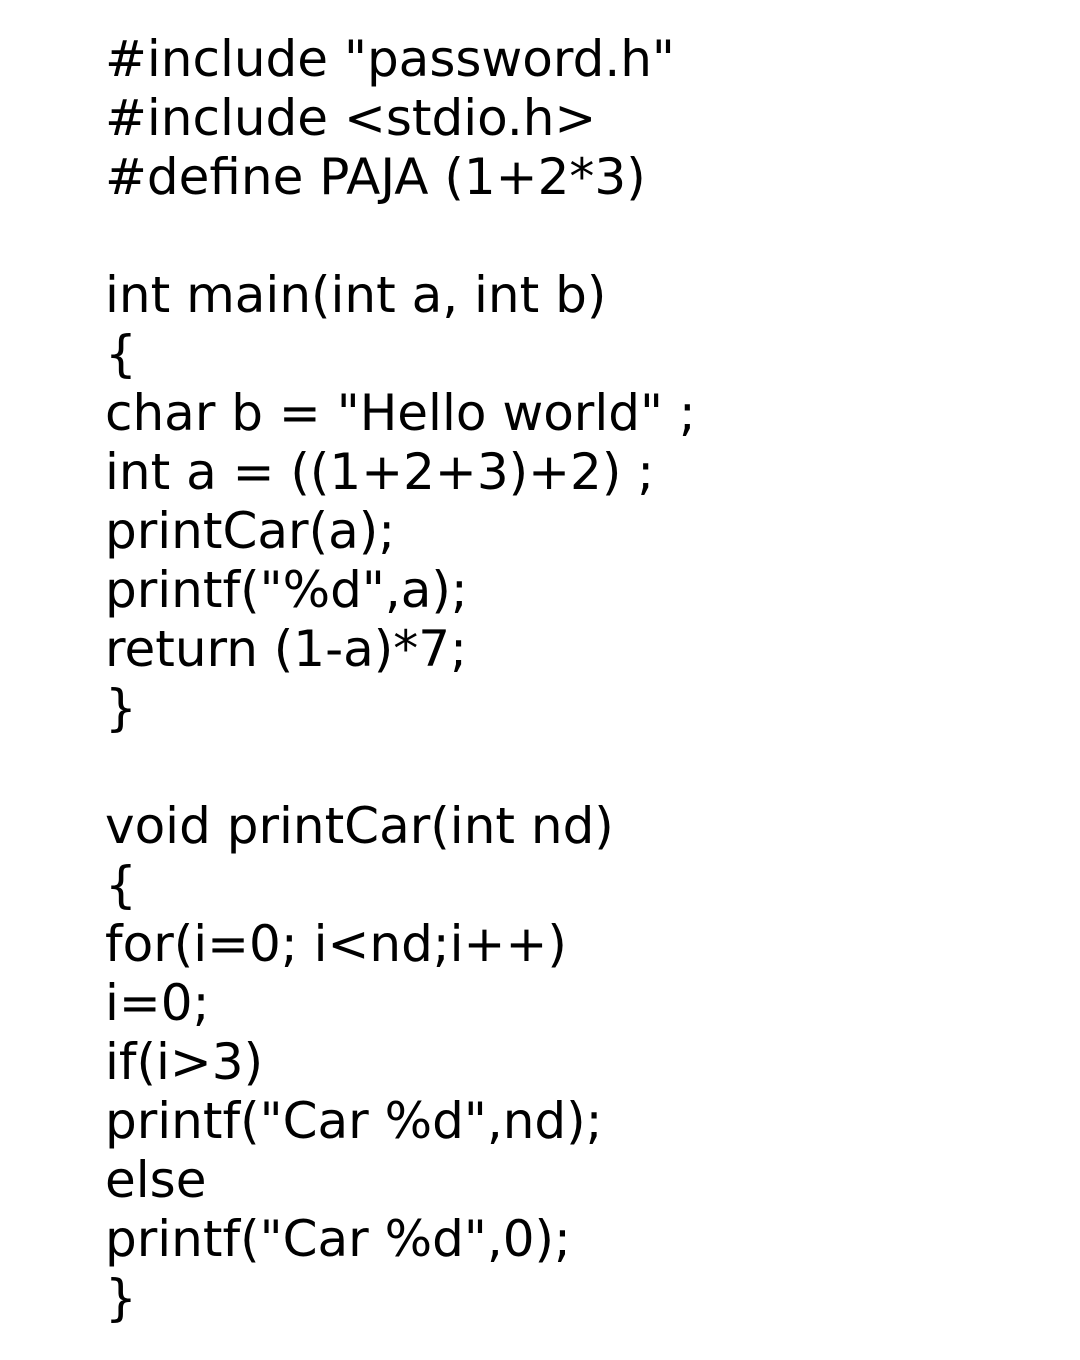  I want to click on code-line: for(i=0; i<nd;i++), so click(336, 944).